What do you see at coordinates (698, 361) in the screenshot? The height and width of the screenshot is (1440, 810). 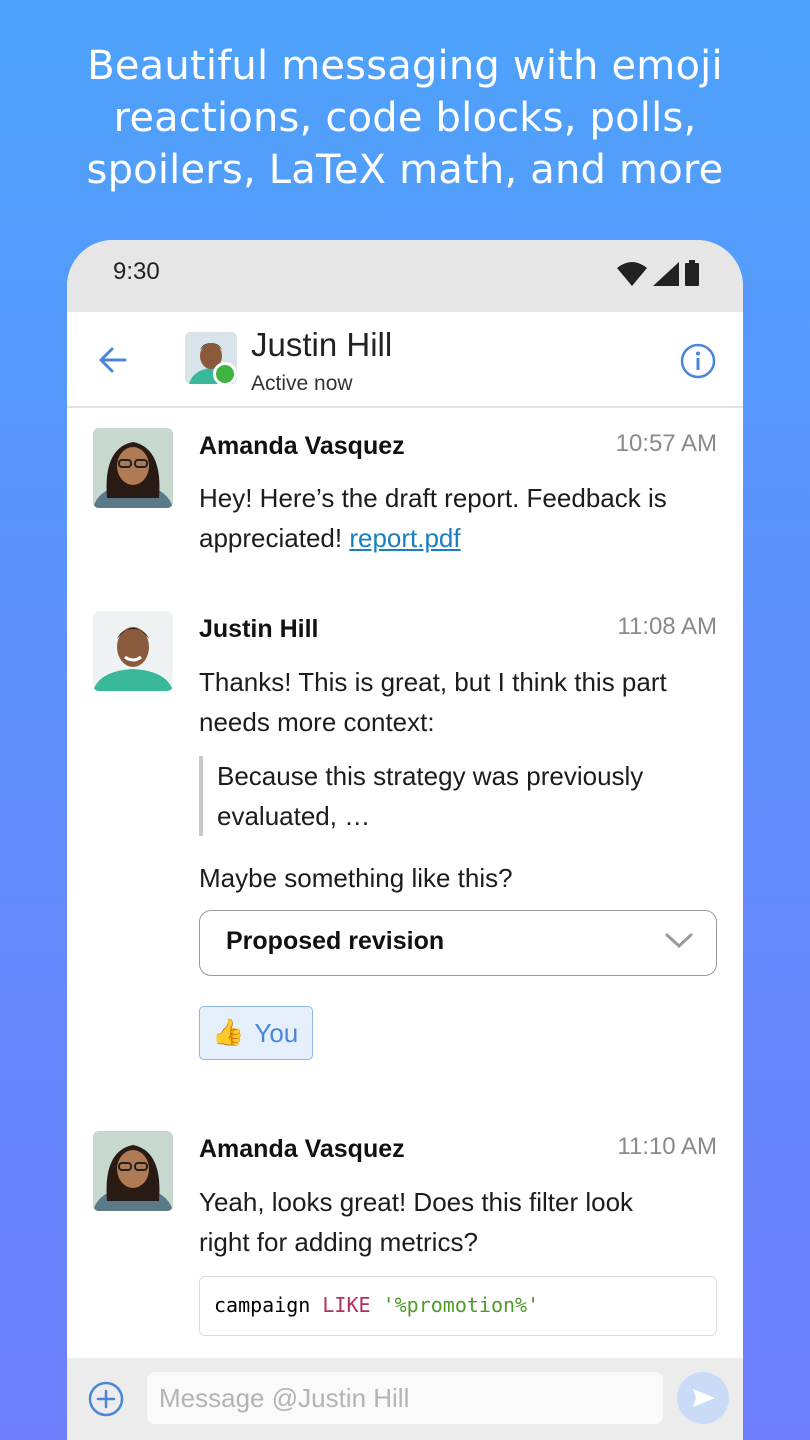 I see `info-icon` at bounding box center [698, 361].